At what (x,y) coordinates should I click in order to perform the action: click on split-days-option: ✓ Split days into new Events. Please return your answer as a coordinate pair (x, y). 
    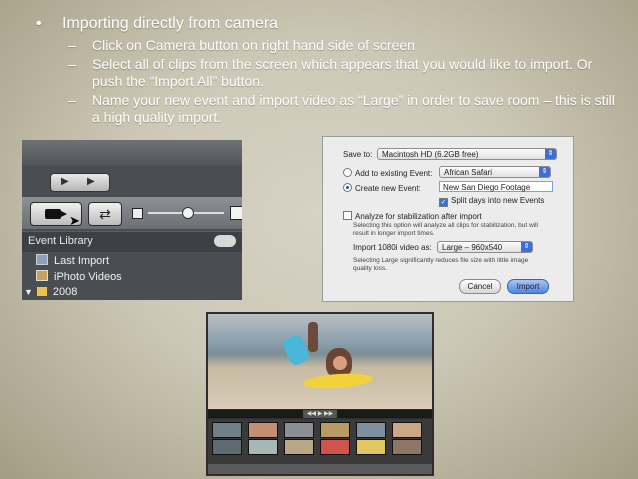
    Looking at the image, I should click on (491, 201).